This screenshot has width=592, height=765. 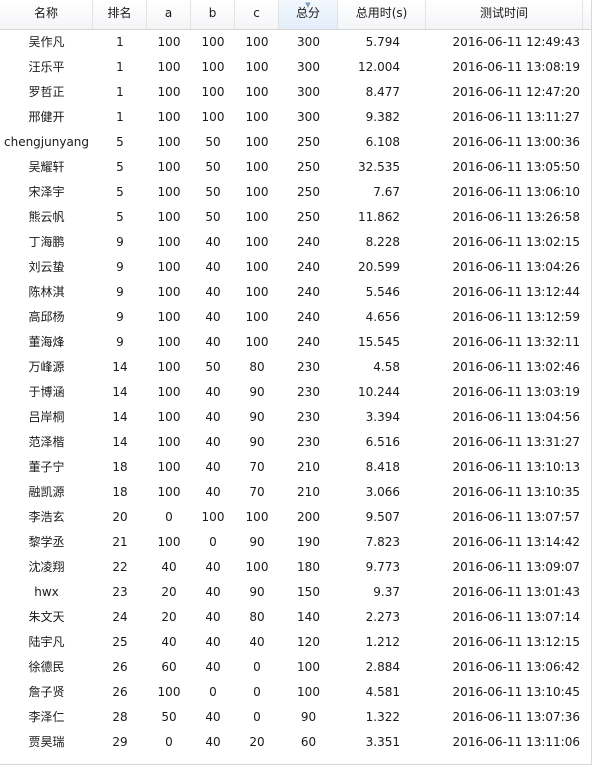 What do you see at coordinates (382, 317) in the screenshot?
I see `cell-total-time: 4.656` at bounding box center [382, 317].